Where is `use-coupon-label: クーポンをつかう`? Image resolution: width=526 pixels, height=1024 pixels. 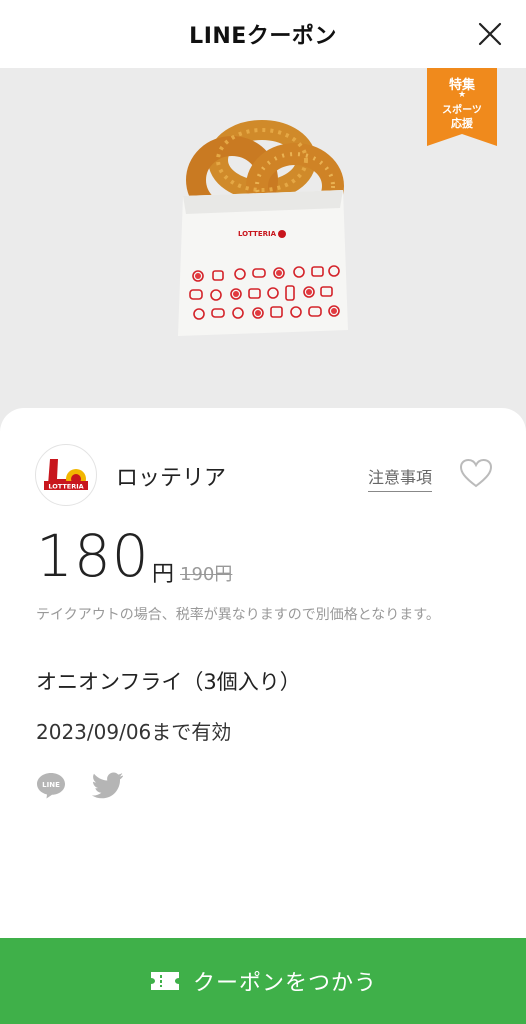 use-coupon-label: クーポンをつかう is located at coordinates (284, 983).